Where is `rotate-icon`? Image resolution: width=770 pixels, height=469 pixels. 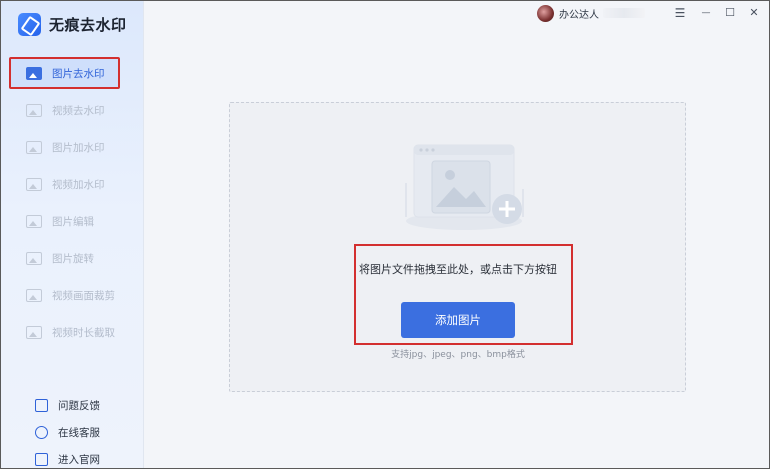
rotate-icon is located at coordinates (34, 258).